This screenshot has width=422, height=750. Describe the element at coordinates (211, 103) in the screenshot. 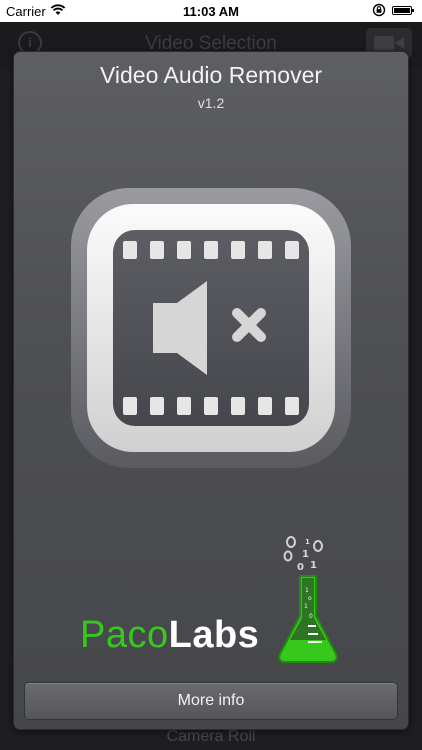

I see `app-version: v1.2` at that location.